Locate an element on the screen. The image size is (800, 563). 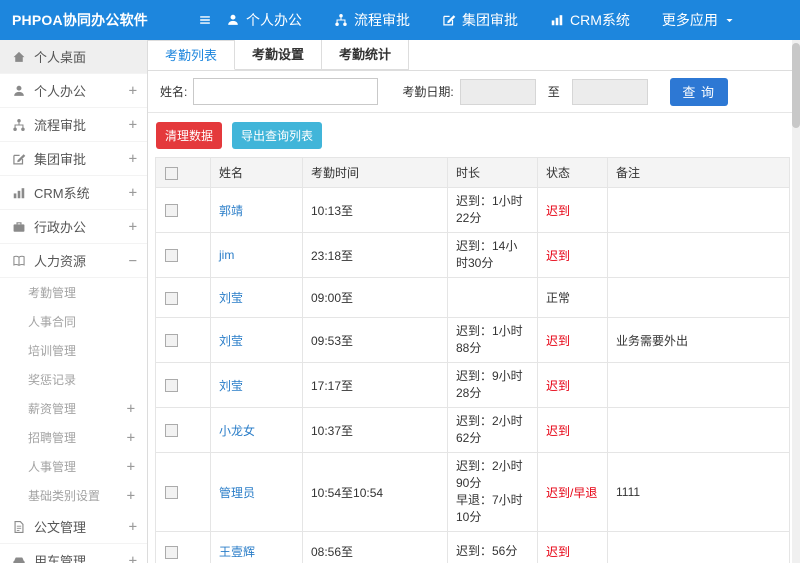
sidebar-item-label: CRM系统 is located at coordinates (62, 193).